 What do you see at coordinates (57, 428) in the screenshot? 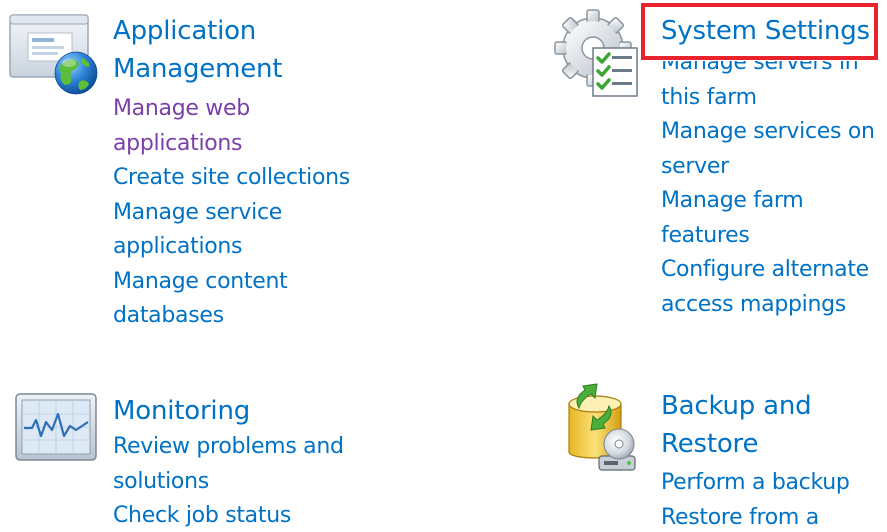
I see `monitor-chart-icon` at bounding box center [57, 428].